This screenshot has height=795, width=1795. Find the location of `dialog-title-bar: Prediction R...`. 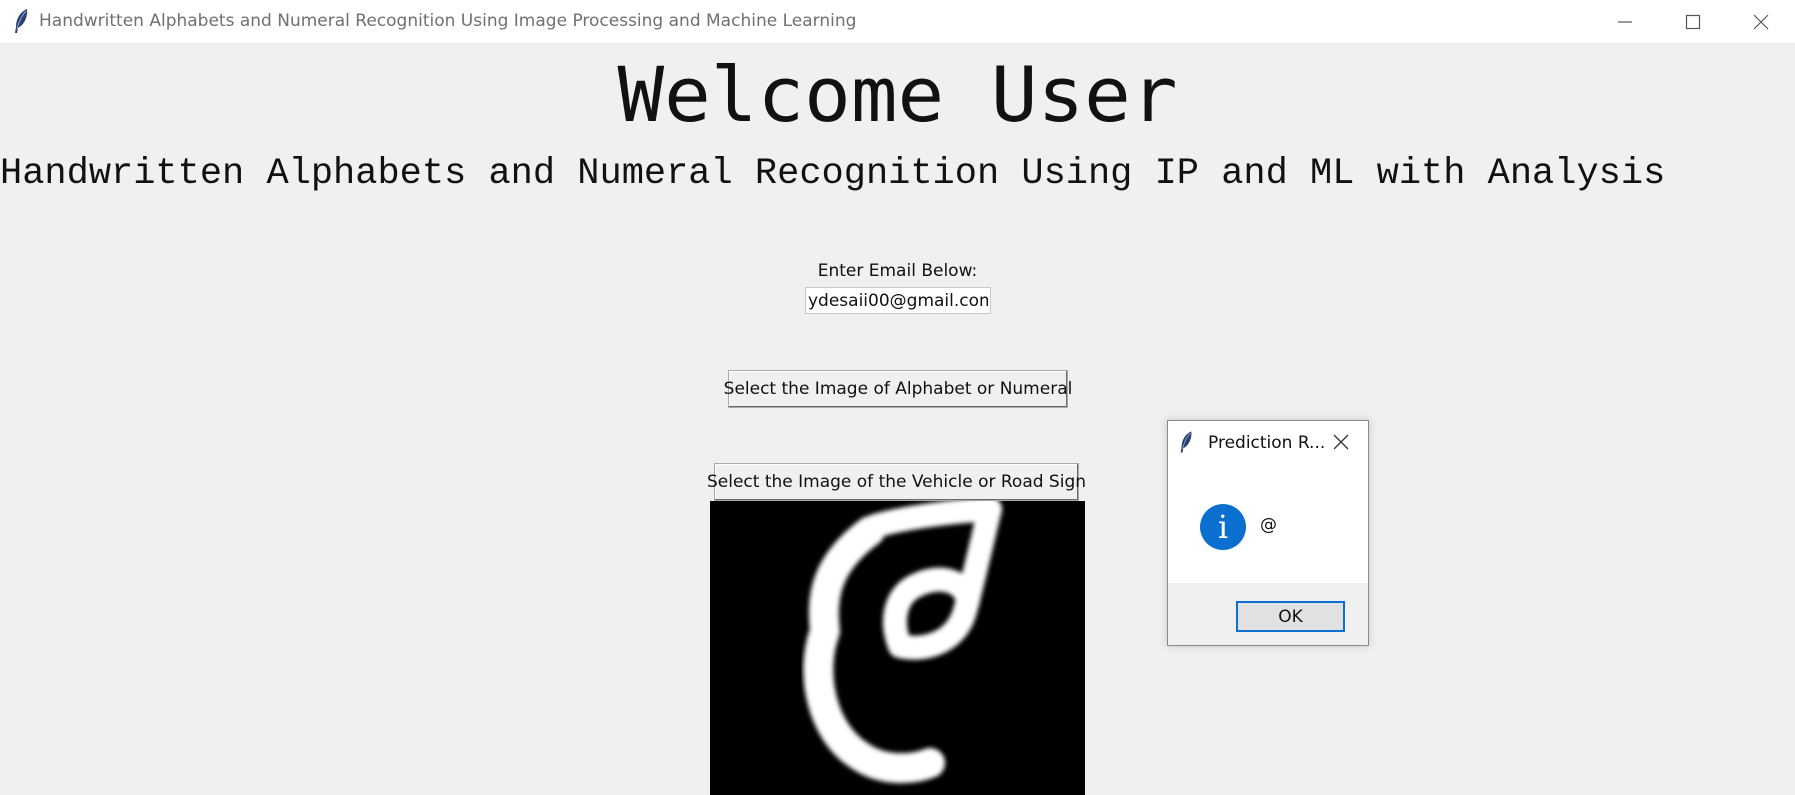

dialog-title-bar: Prediction R... is located at coordinates (1268, 442).